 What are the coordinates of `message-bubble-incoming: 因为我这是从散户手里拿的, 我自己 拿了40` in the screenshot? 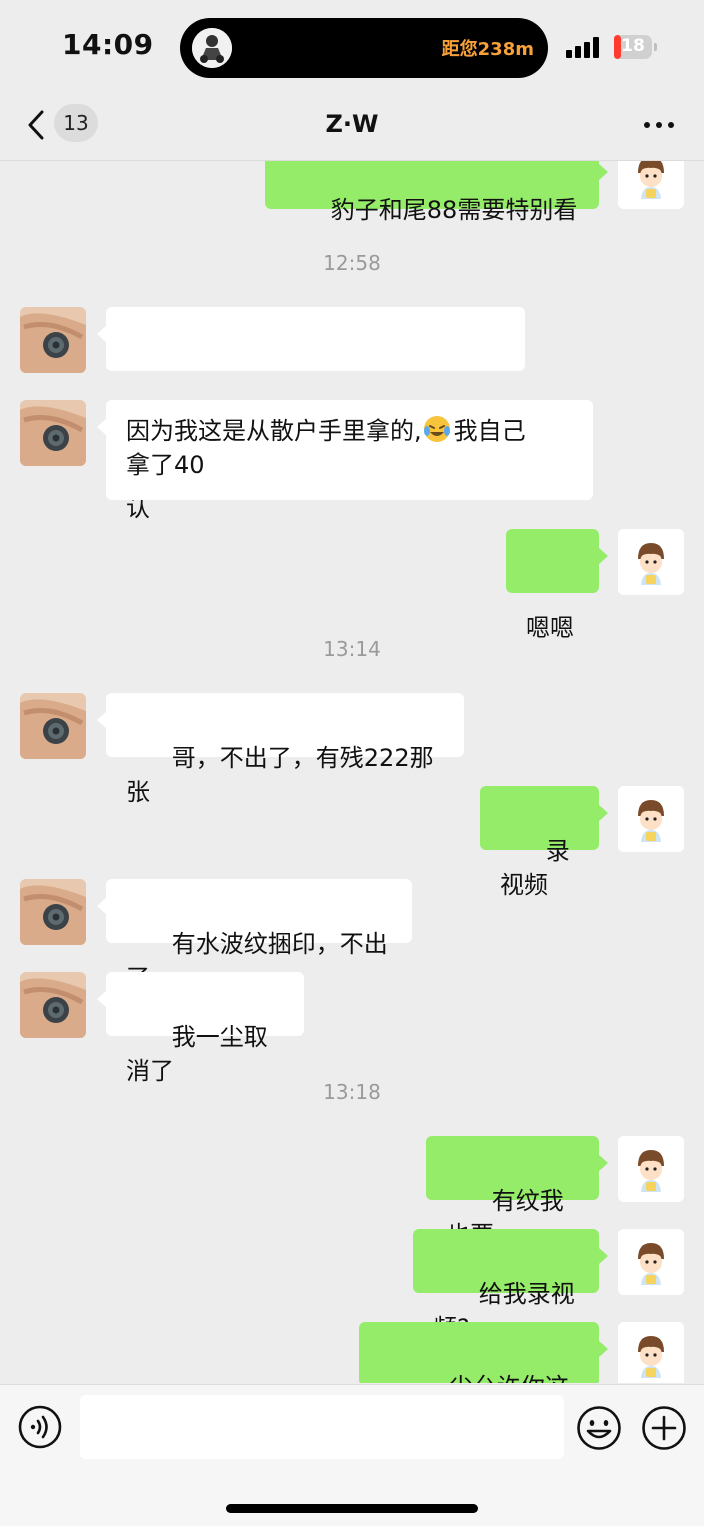 It's located at (345, 450).